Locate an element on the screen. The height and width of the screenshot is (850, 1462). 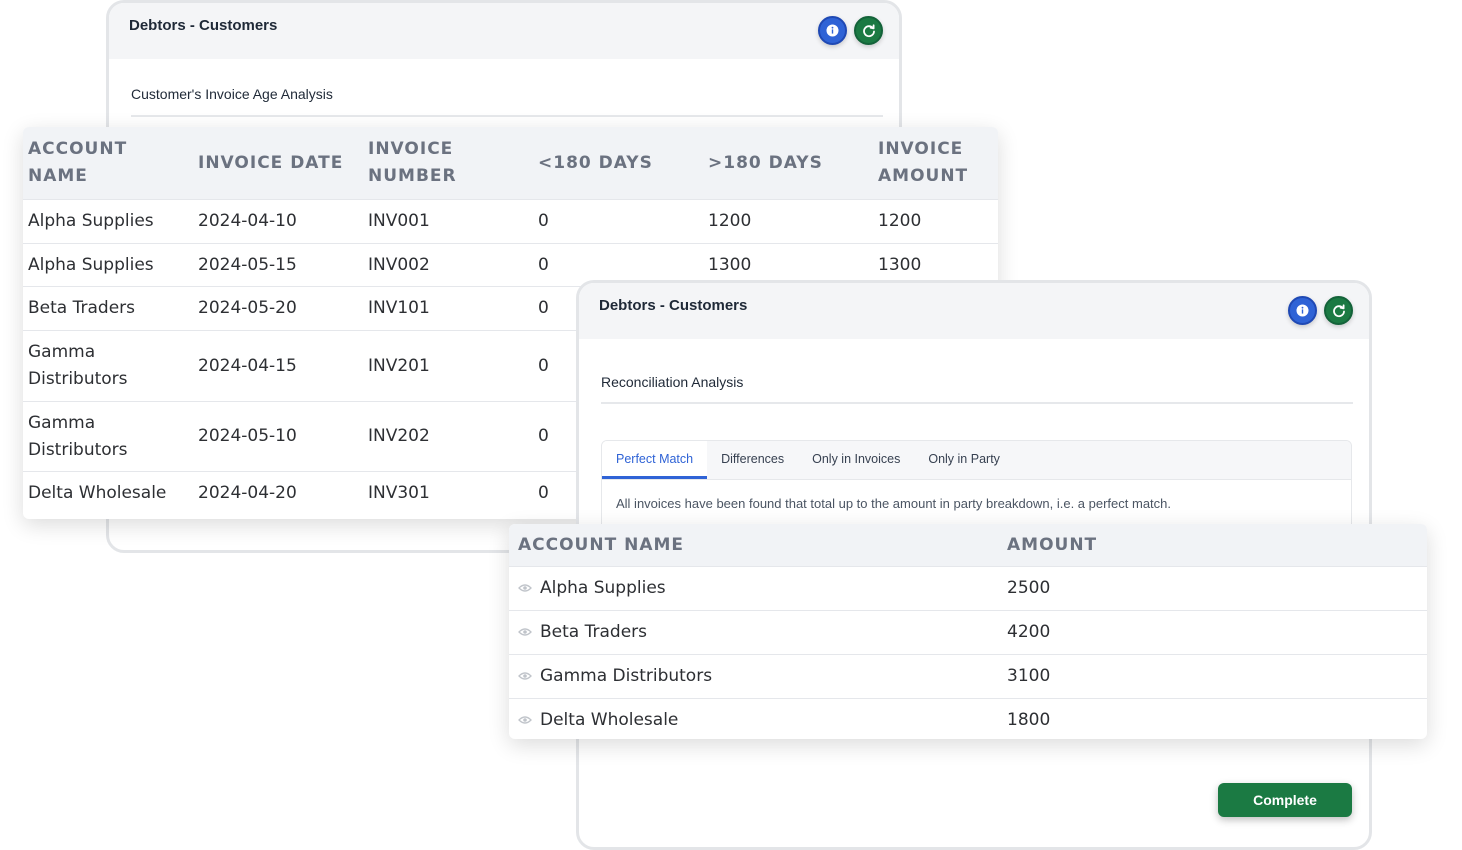
table-row: Alpha Supplies 2500 is located at coordinates (968, 588).